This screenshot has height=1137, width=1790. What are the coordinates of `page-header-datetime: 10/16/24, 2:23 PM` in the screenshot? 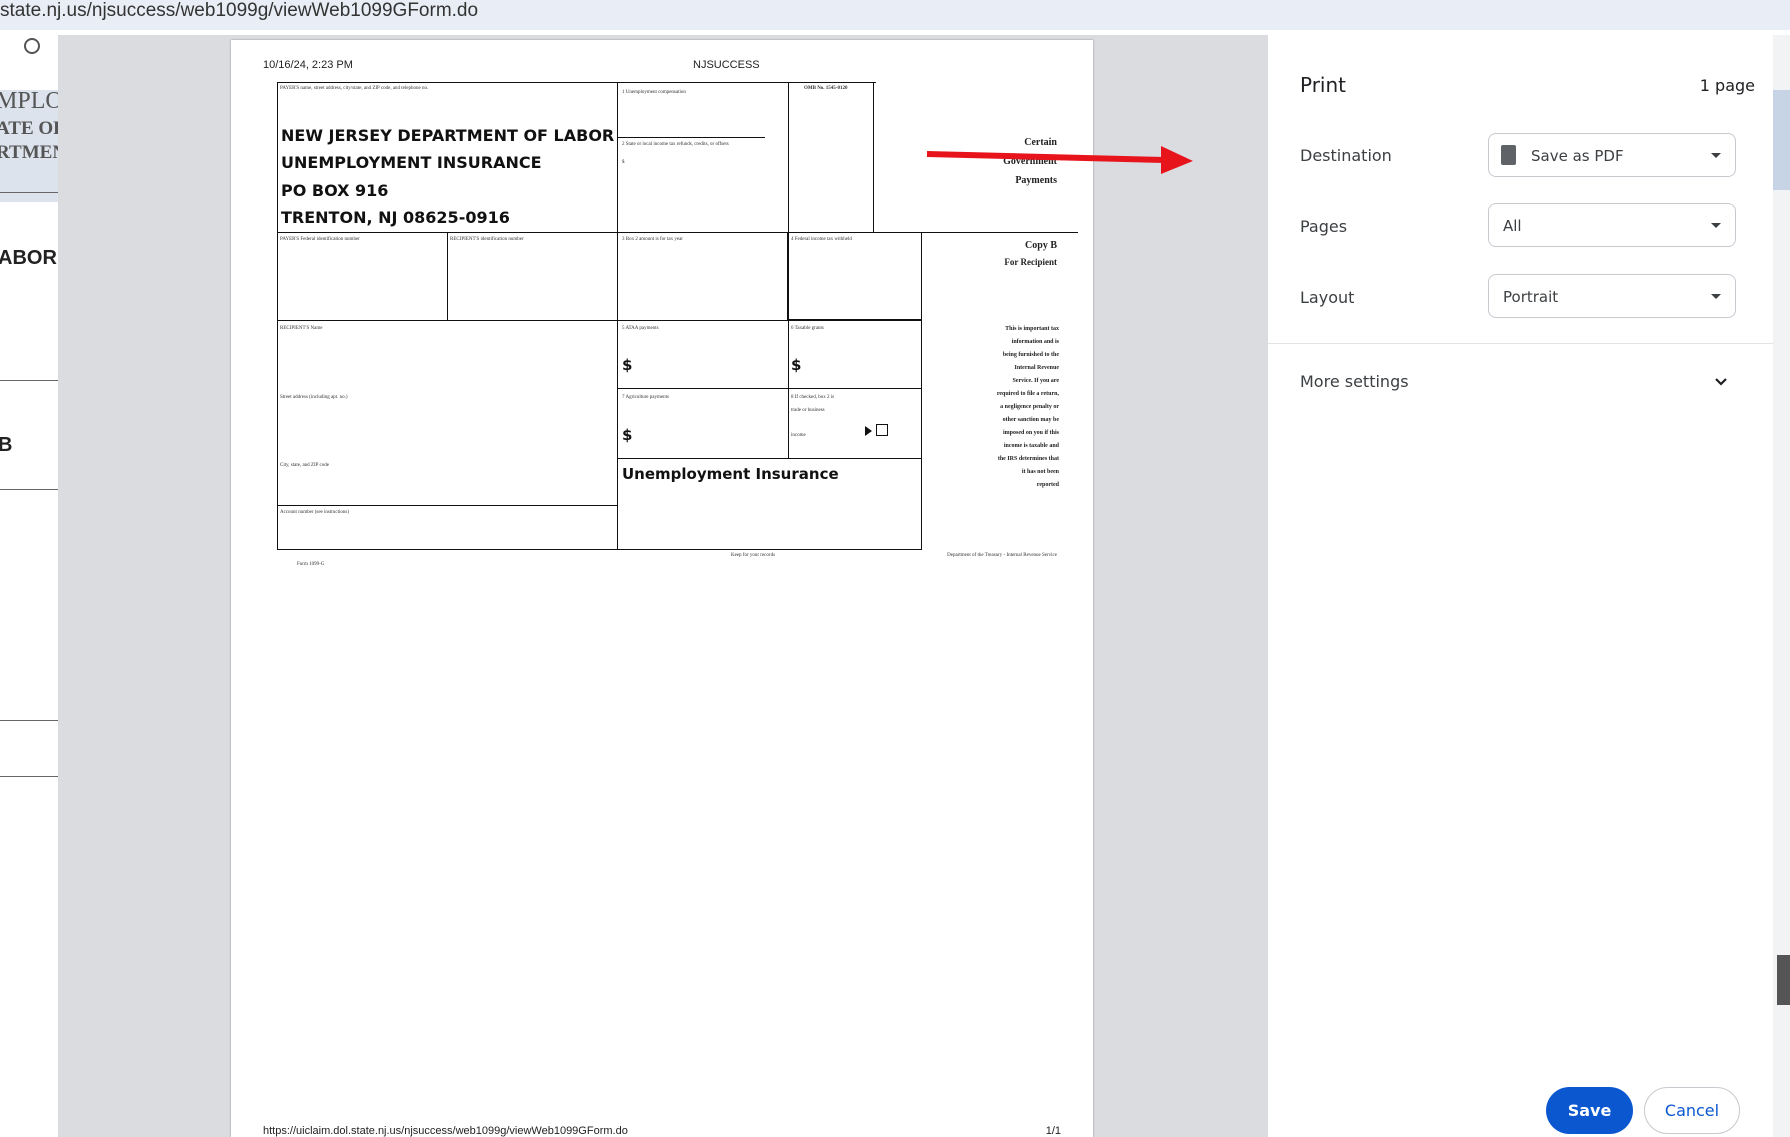 It's located at (308, 65).